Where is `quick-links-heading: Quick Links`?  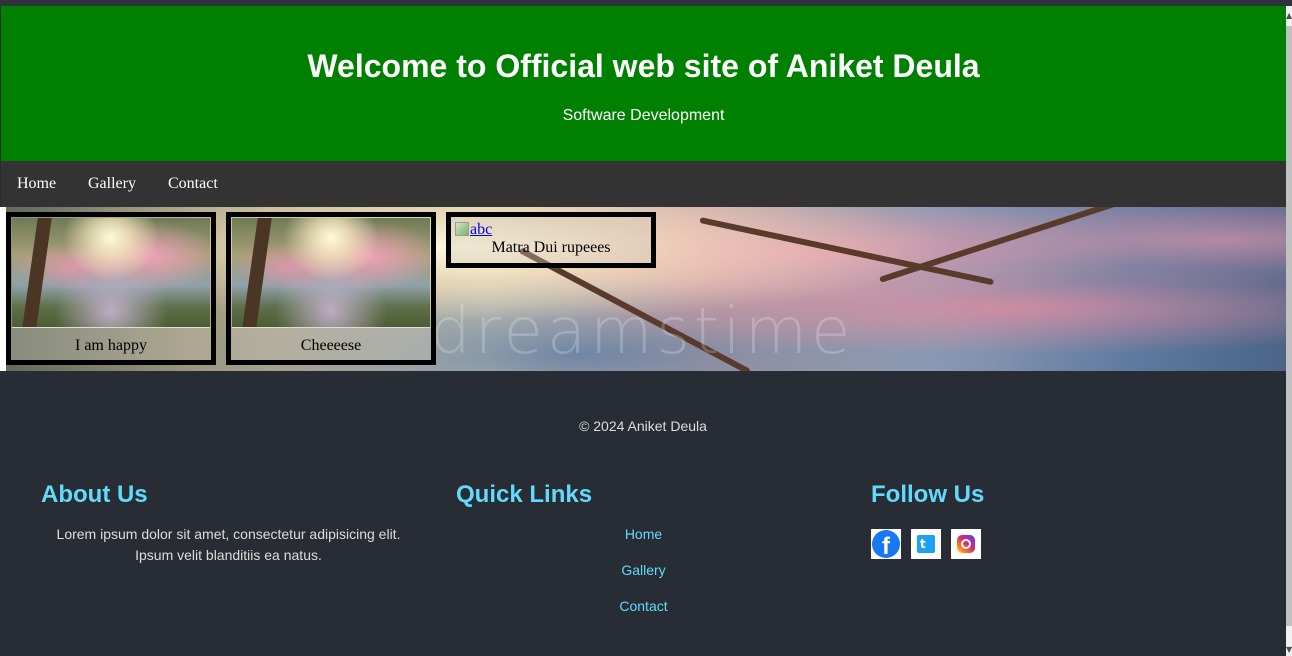
quick-links-heading: Quick Links is located at coordinates (524, 494).